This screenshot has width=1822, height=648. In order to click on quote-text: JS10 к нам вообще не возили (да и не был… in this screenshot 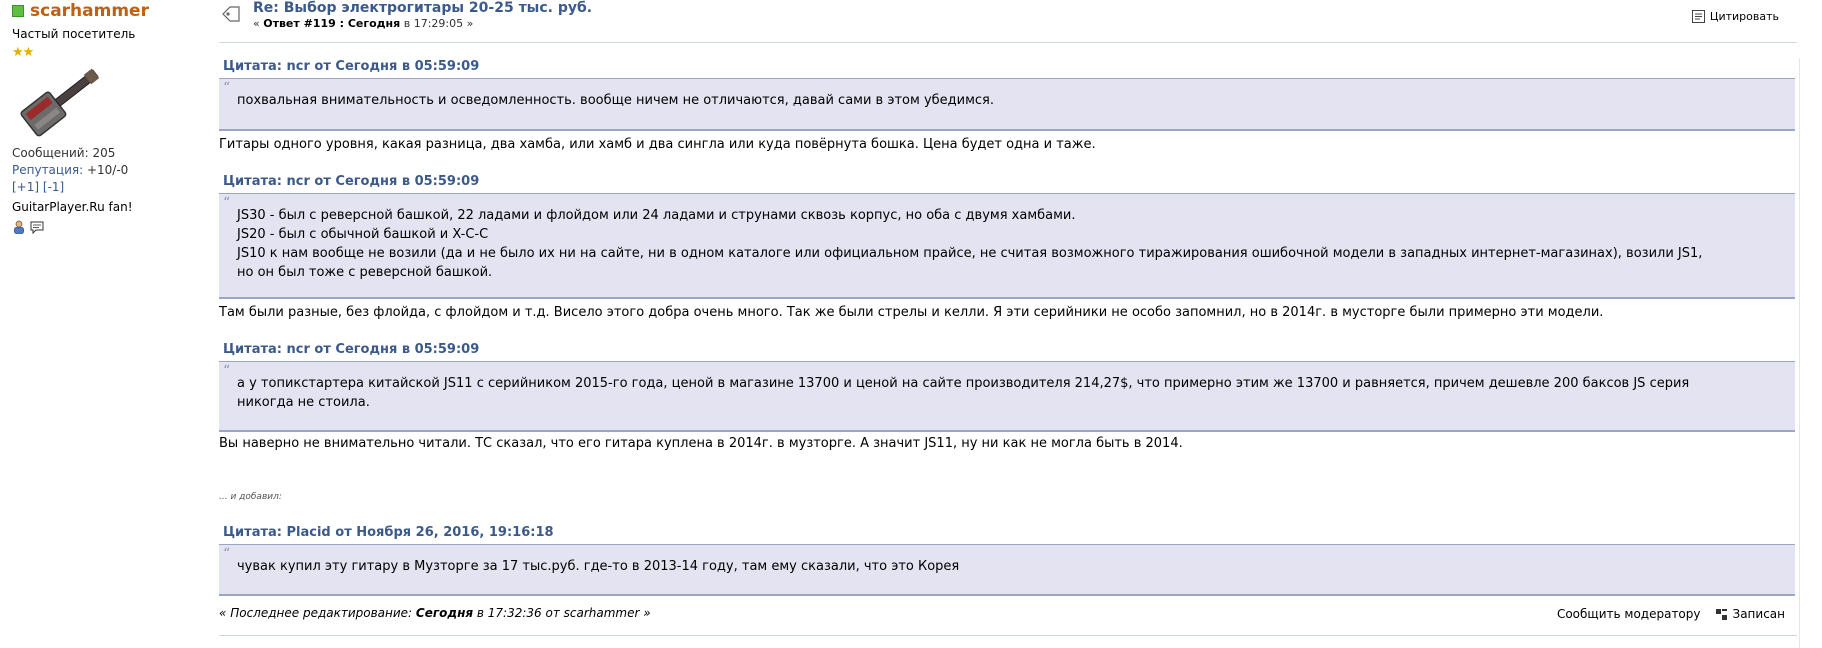, I will do `click(970, 253)`.